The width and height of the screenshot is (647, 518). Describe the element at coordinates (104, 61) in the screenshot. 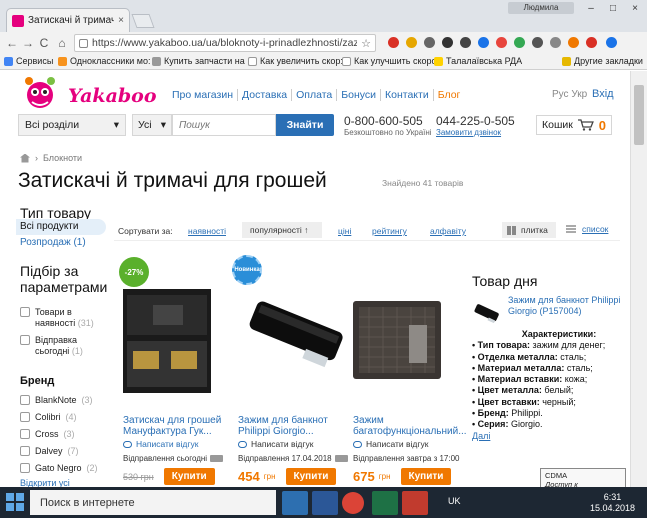

I see `bookmark-item: Одноклассники мо:` at that location.